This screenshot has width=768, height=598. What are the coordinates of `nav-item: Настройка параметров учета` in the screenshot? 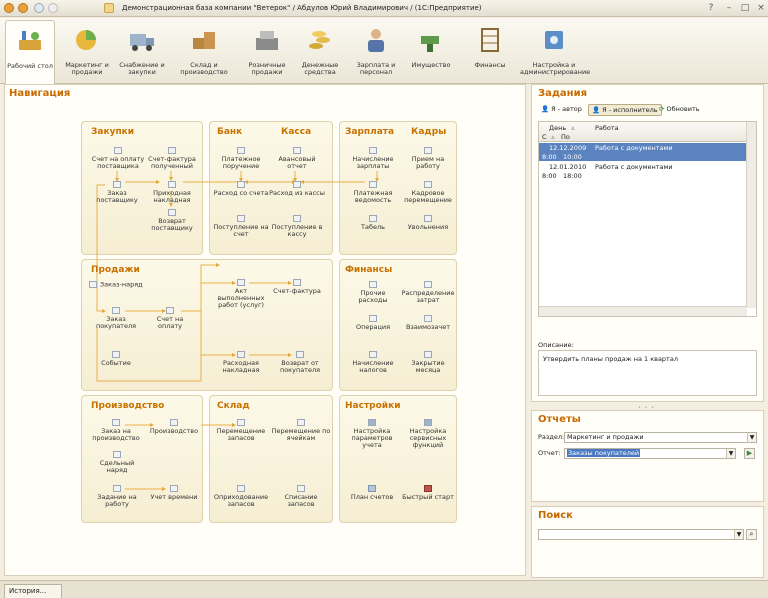 It's located at (372, 434).